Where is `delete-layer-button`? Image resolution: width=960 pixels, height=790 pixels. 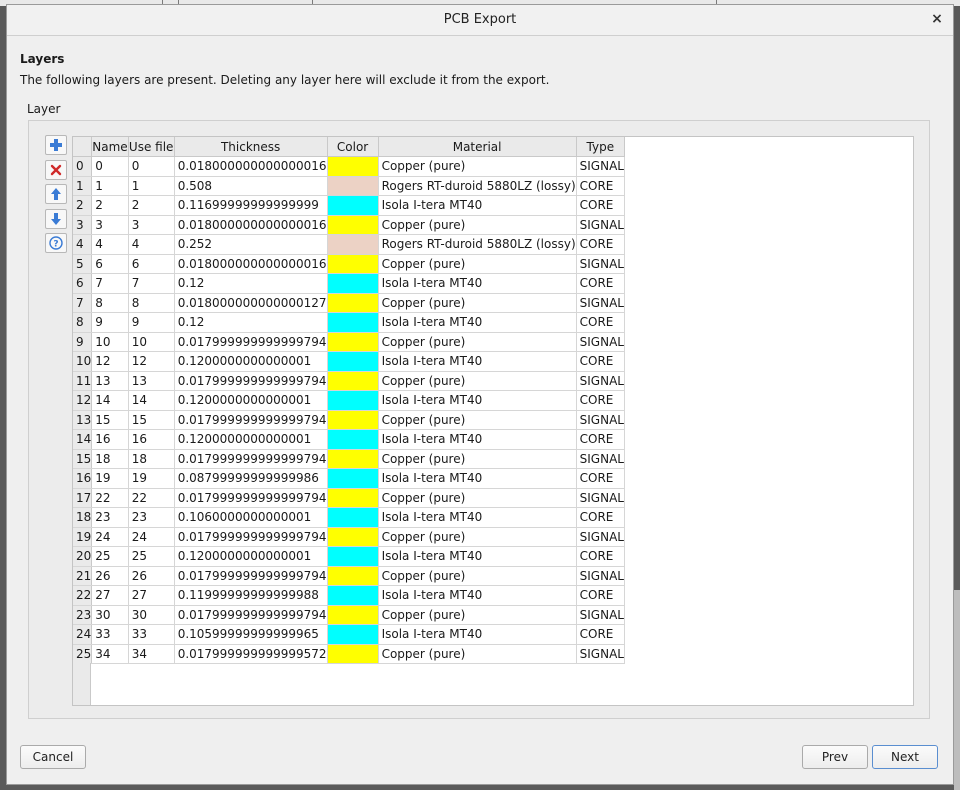
delete-layer-button is located at coordinates (56, 169).